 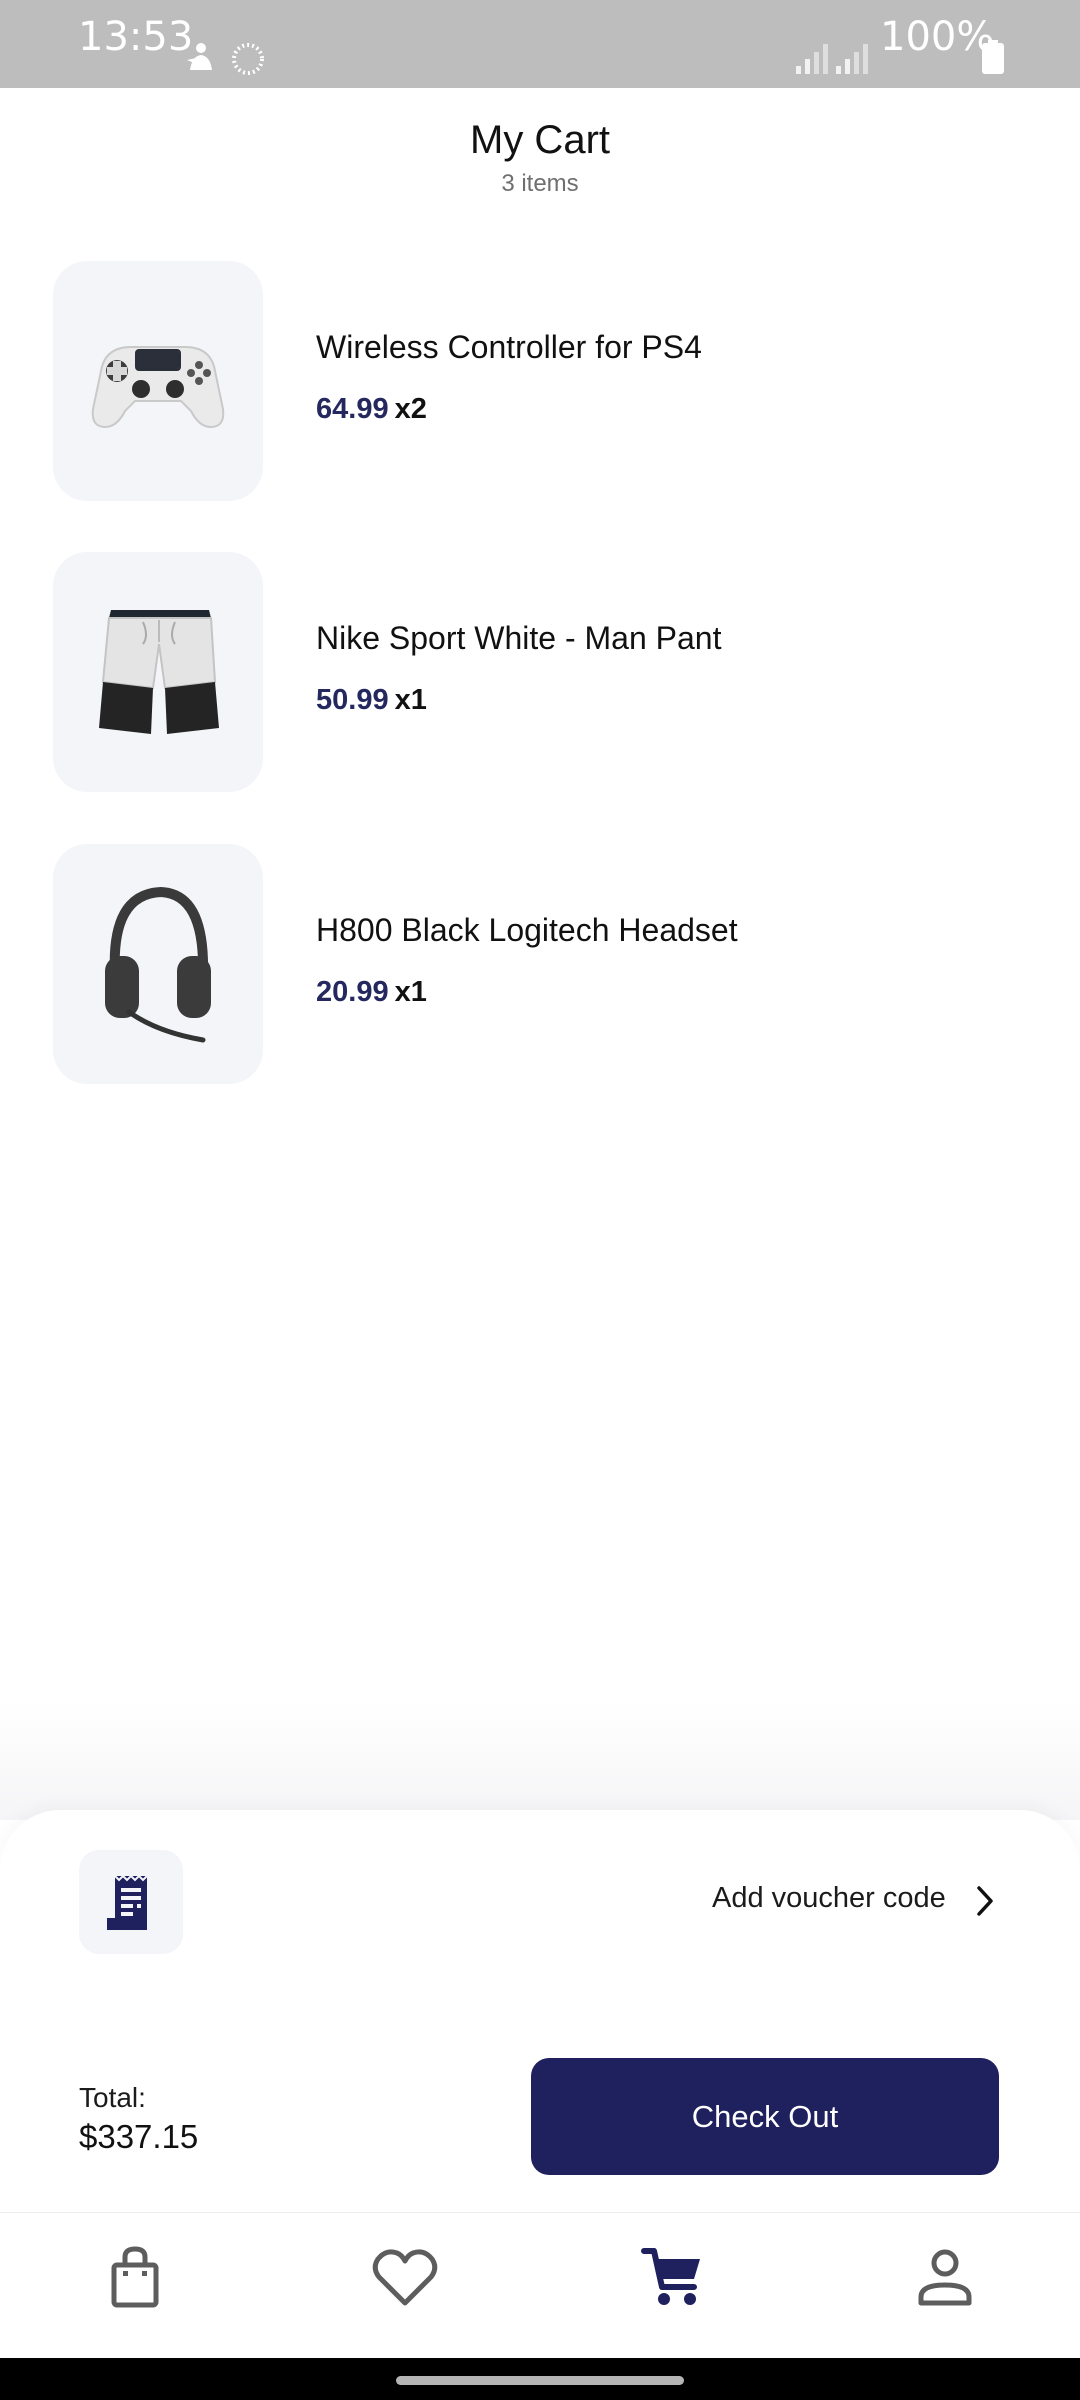 What do you see at coordinates (670, 2276) in the screenshot?
I see `cart-icon` at bounding box center [670, 2276].